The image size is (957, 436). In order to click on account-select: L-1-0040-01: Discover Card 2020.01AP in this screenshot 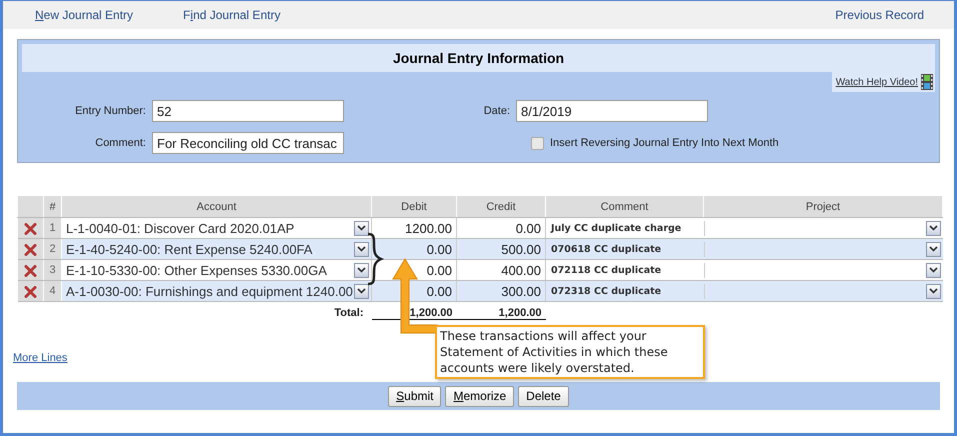, I will do `click(216, 228)`.